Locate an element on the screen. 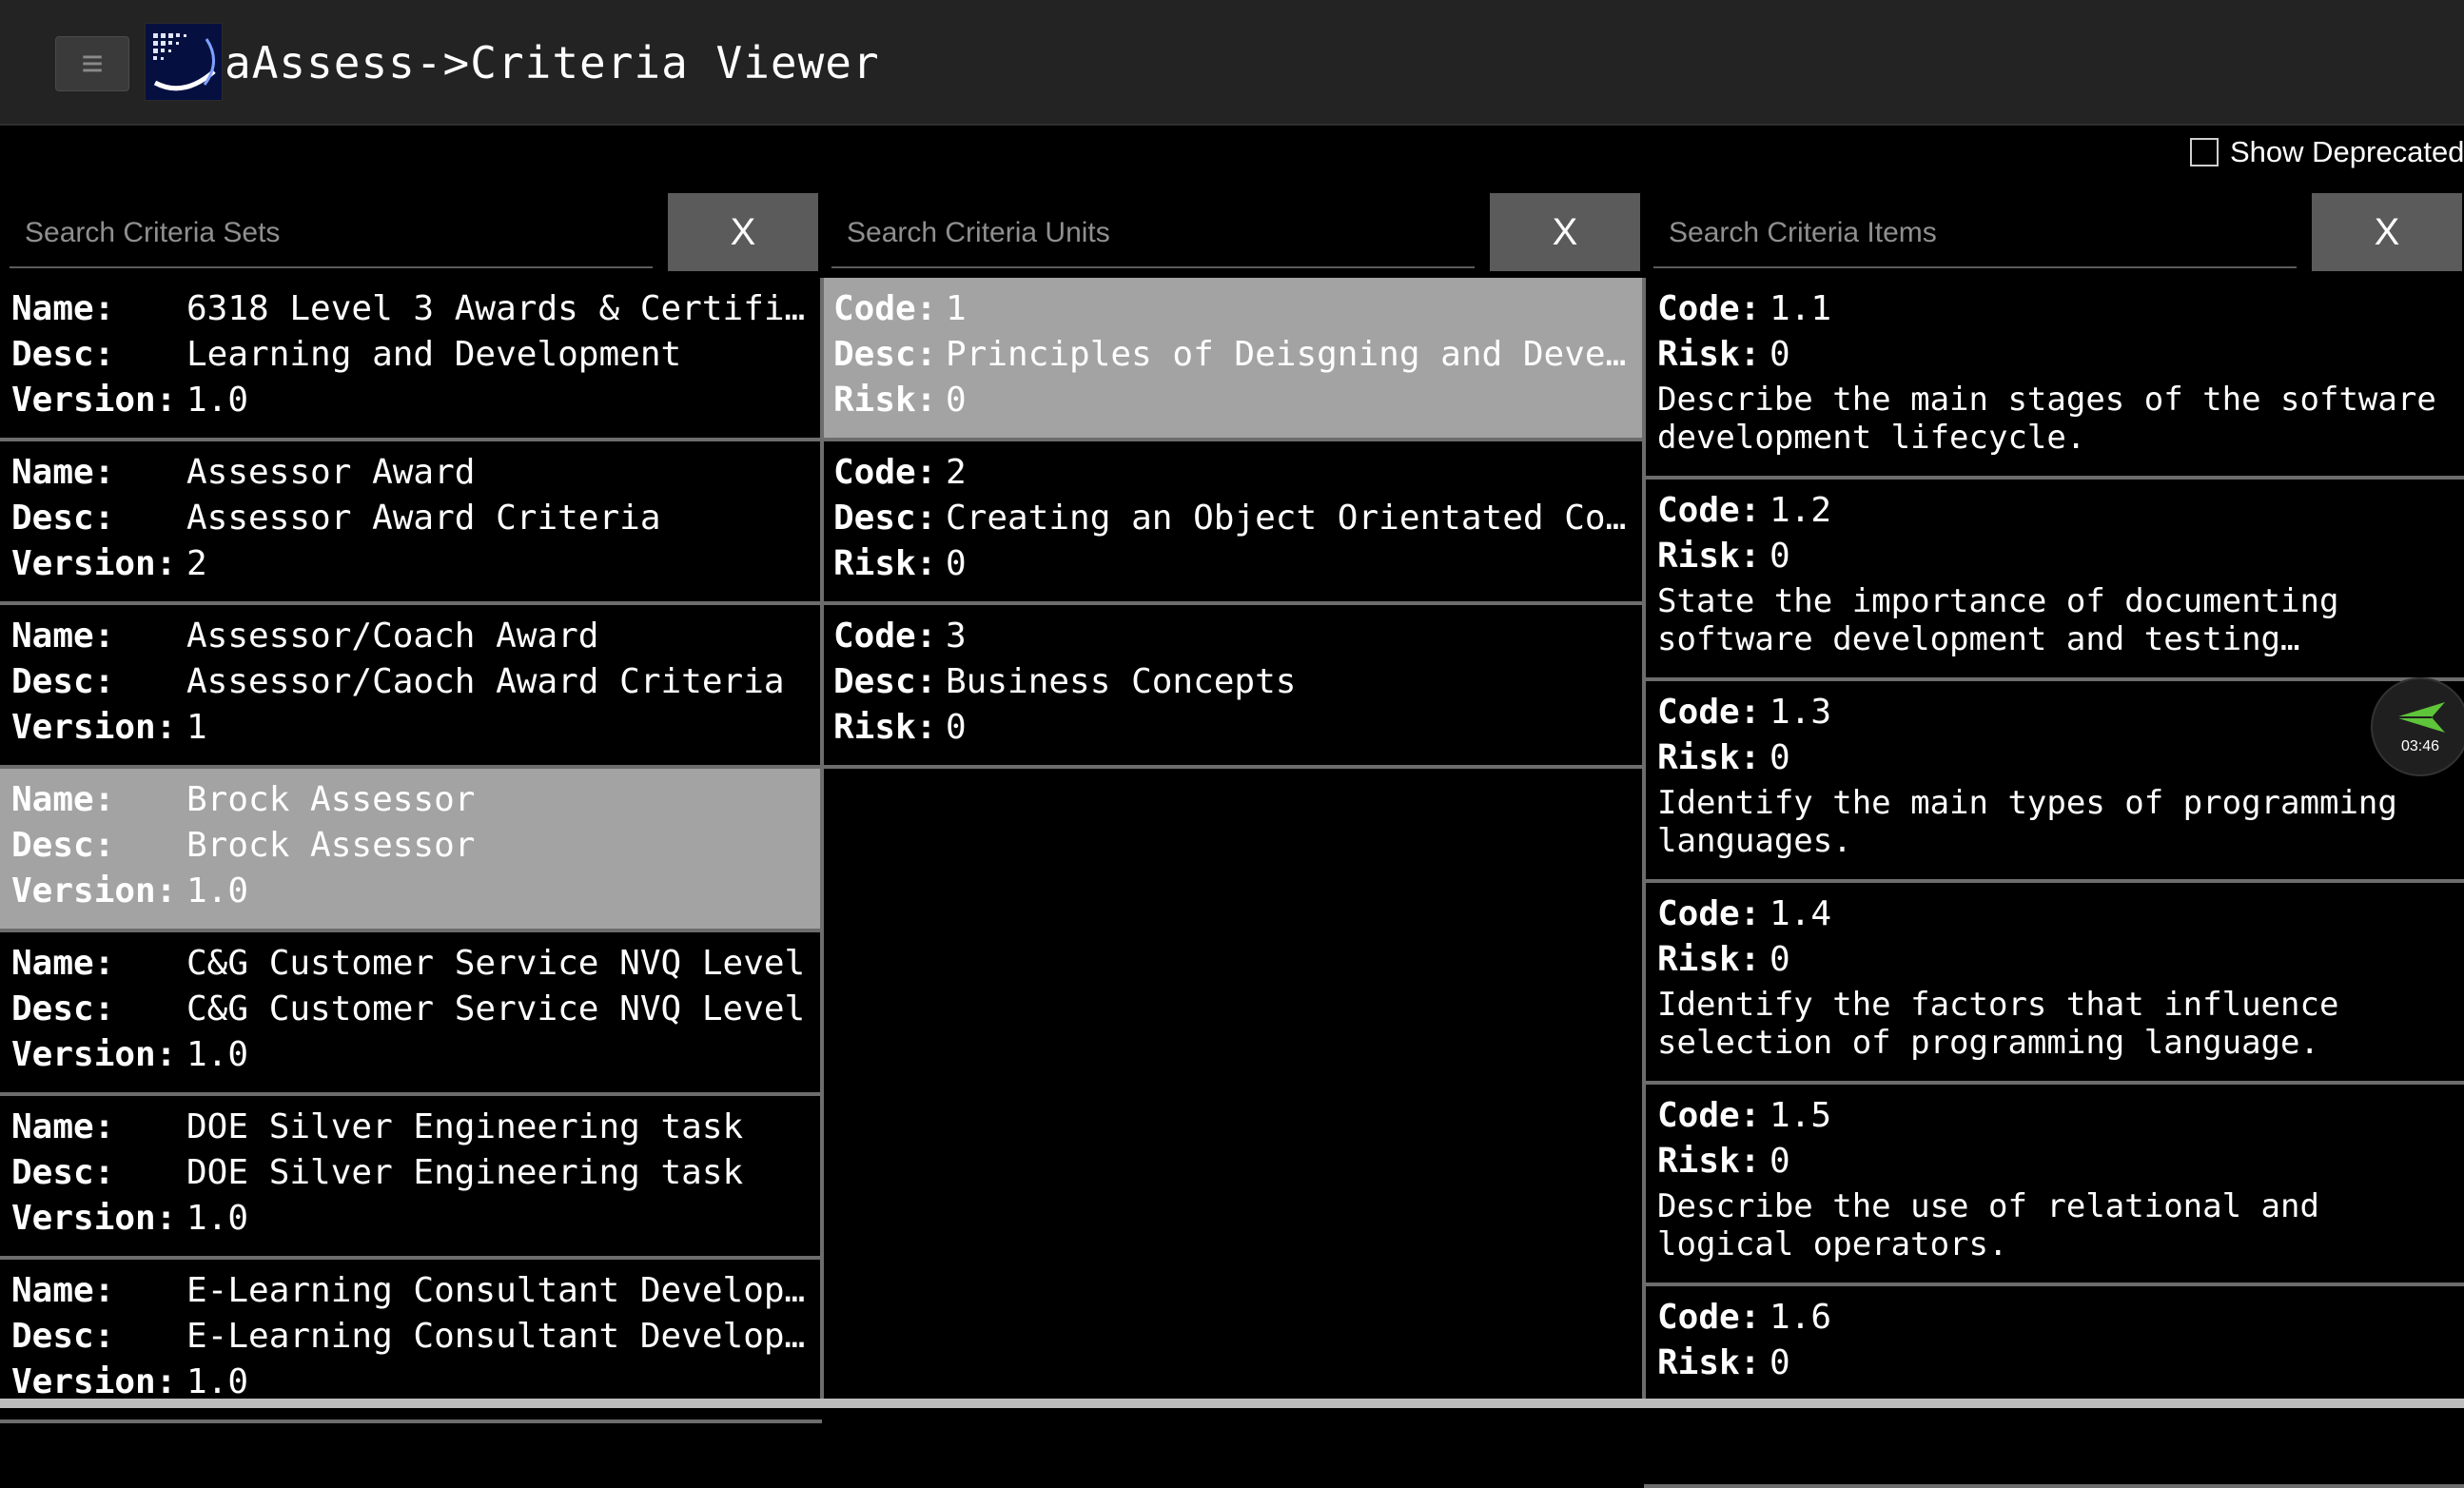 The width and height of the screenshot is (2464, 1488). set-name-value: E-Learning Consultant Development is located at coordinates (504, 1290).